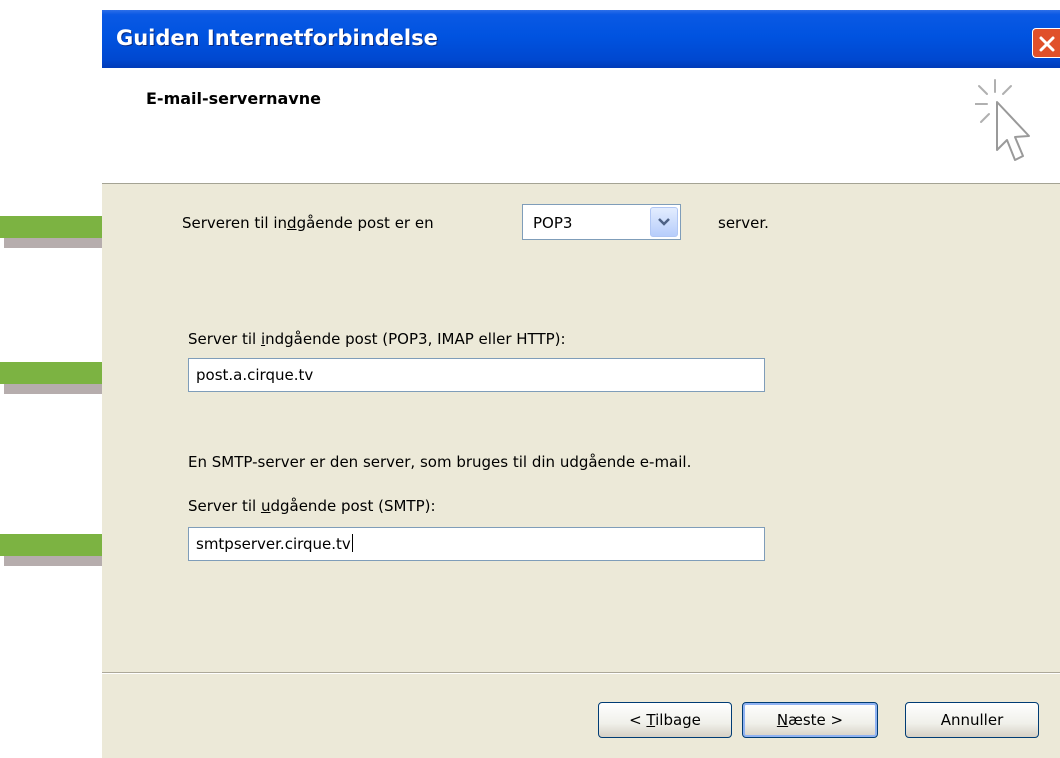 Image resolution: width=1060 pixels, height=758 pixels. I want to click on wizard-header: E-mail-servernavne, so click(581, 126).